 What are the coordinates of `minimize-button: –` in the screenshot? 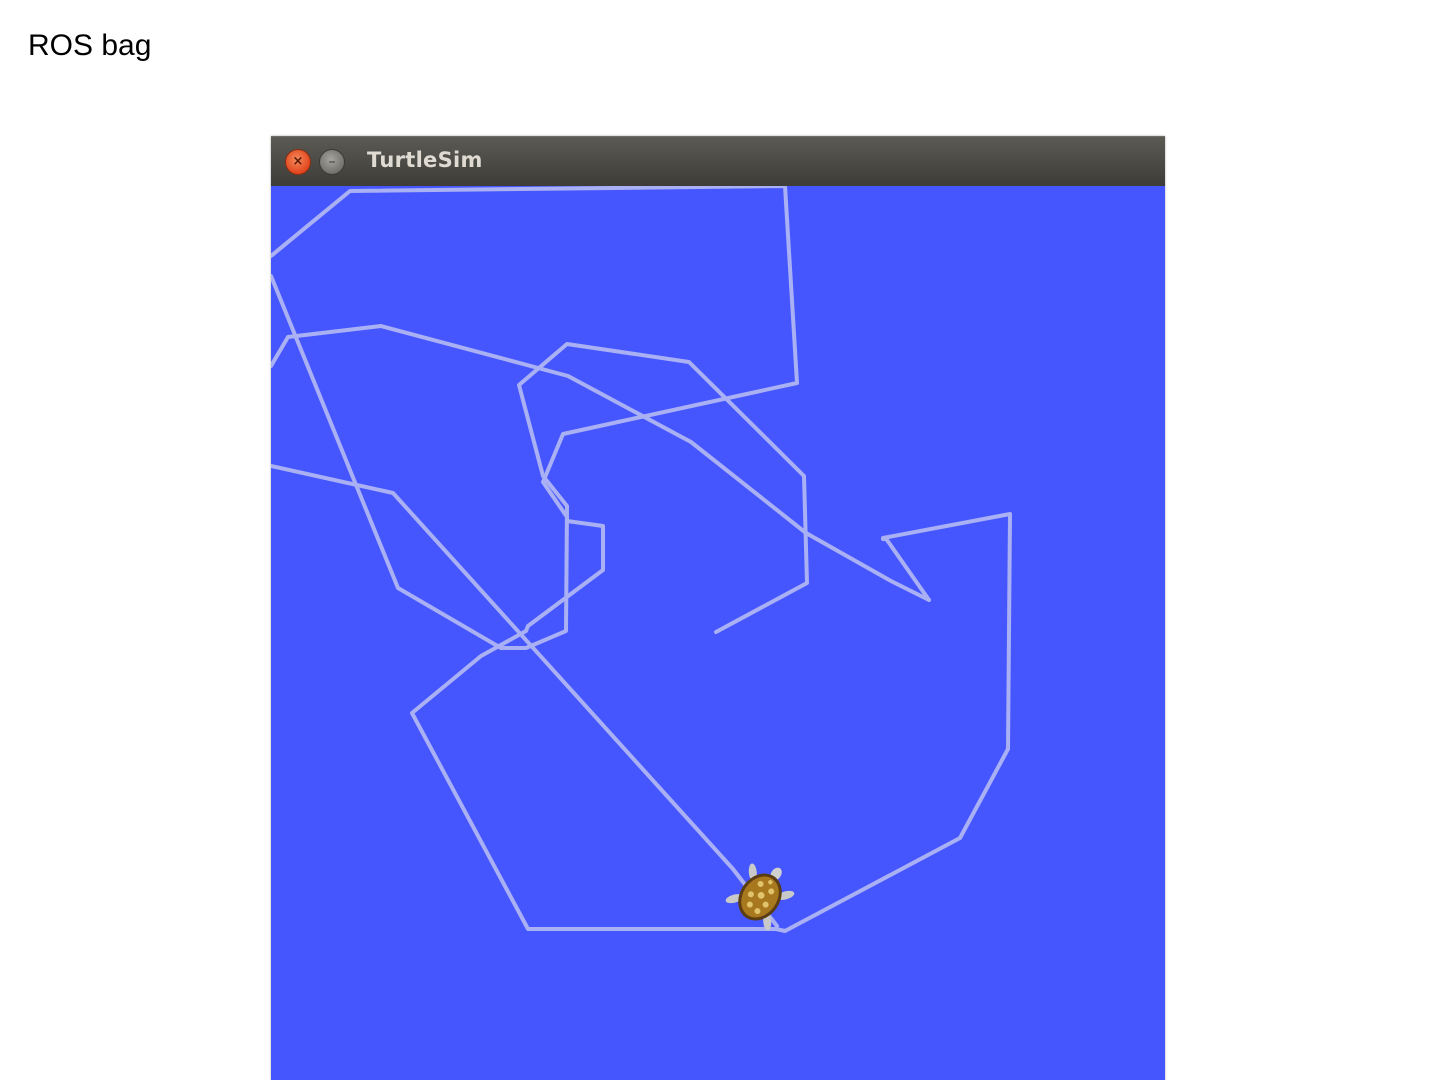 It's located at (332, 162).